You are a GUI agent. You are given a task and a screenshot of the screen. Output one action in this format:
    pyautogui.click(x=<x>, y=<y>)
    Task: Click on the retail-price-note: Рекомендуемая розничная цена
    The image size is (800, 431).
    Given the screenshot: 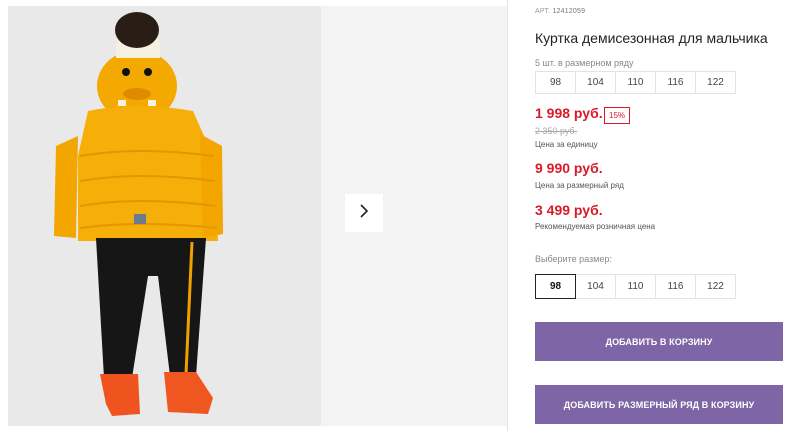 What is the action you would take?
    pyautogui.click(x=595, y=226)
    